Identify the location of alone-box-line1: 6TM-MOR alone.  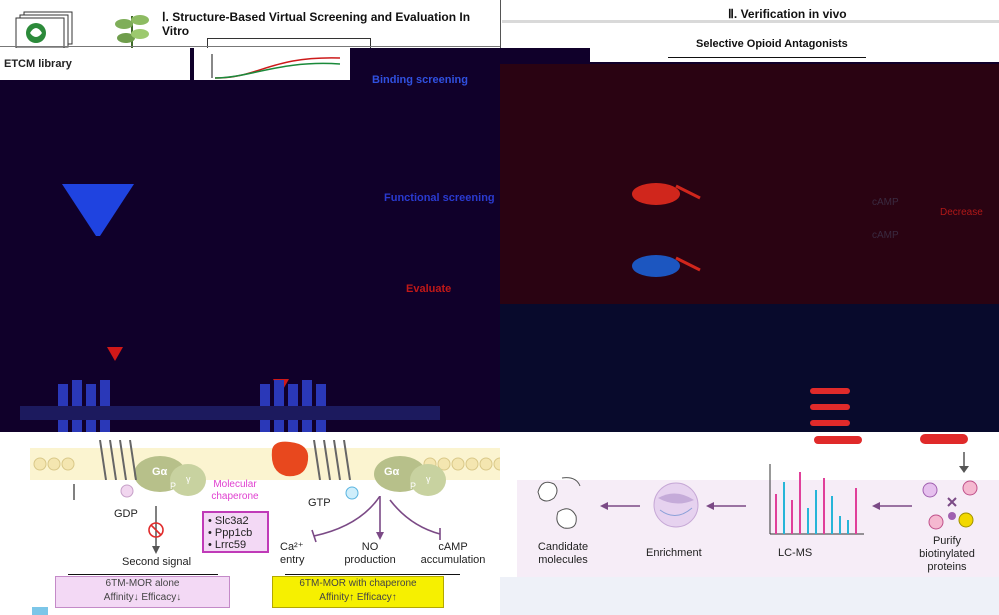
(142, 583).